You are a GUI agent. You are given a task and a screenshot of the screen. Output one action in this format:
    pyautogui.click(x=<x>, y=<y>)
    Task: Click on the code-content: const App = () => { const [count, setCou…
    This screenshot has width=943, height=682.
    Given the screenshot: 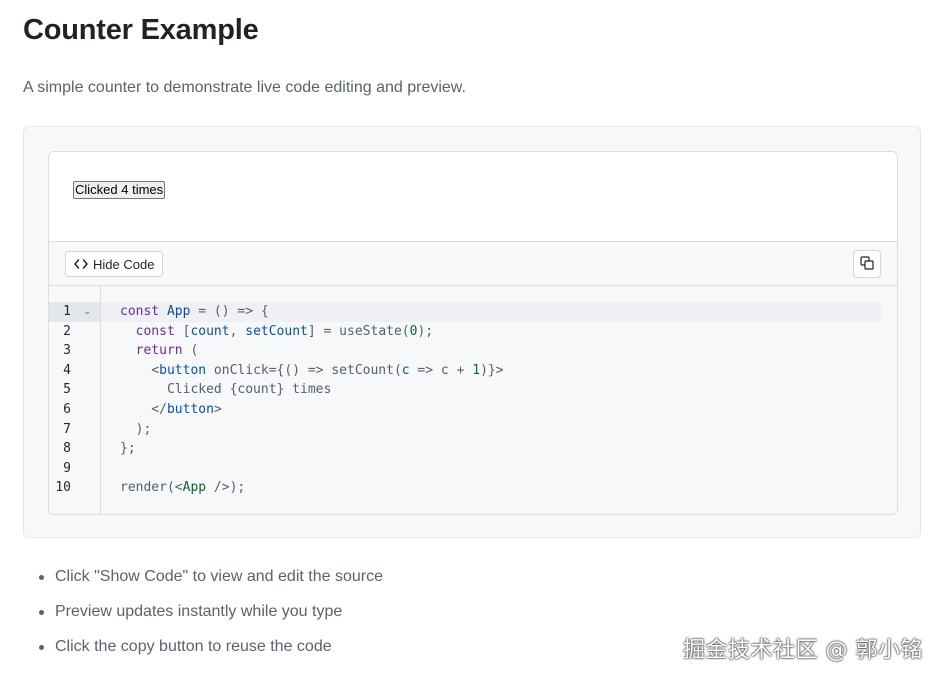 What is the action you would take?
    pyautogui.click(x=312, y=400)
    